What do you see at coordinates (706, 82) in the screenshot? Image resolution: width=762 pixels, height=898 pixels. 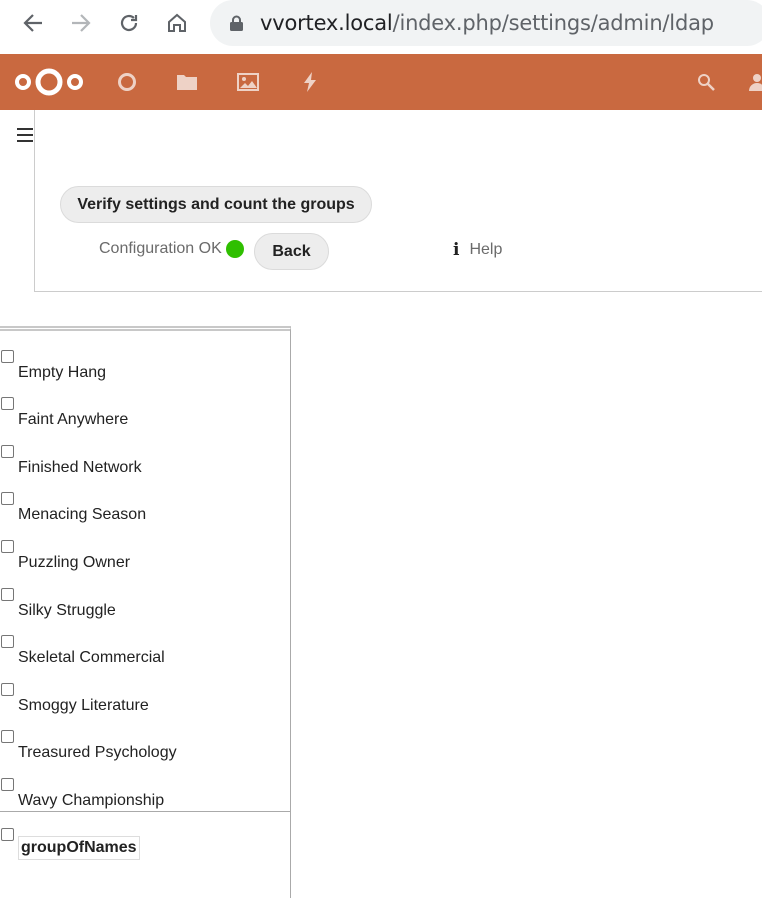 I see `search-icon` at bounding box center [706, 82].